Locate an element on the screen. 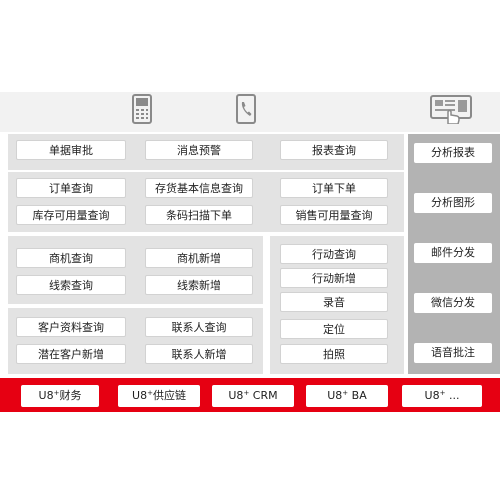 This screenshot has height=500, width=500. lead-new-button: 线索新增 is located at coordinates (199, 285).